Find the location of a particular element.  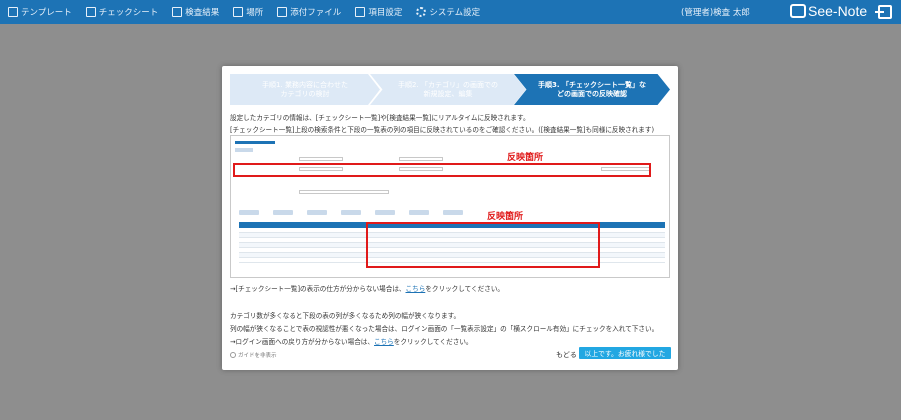

nav-label: チェックシート is located at coordinates (128, 13).